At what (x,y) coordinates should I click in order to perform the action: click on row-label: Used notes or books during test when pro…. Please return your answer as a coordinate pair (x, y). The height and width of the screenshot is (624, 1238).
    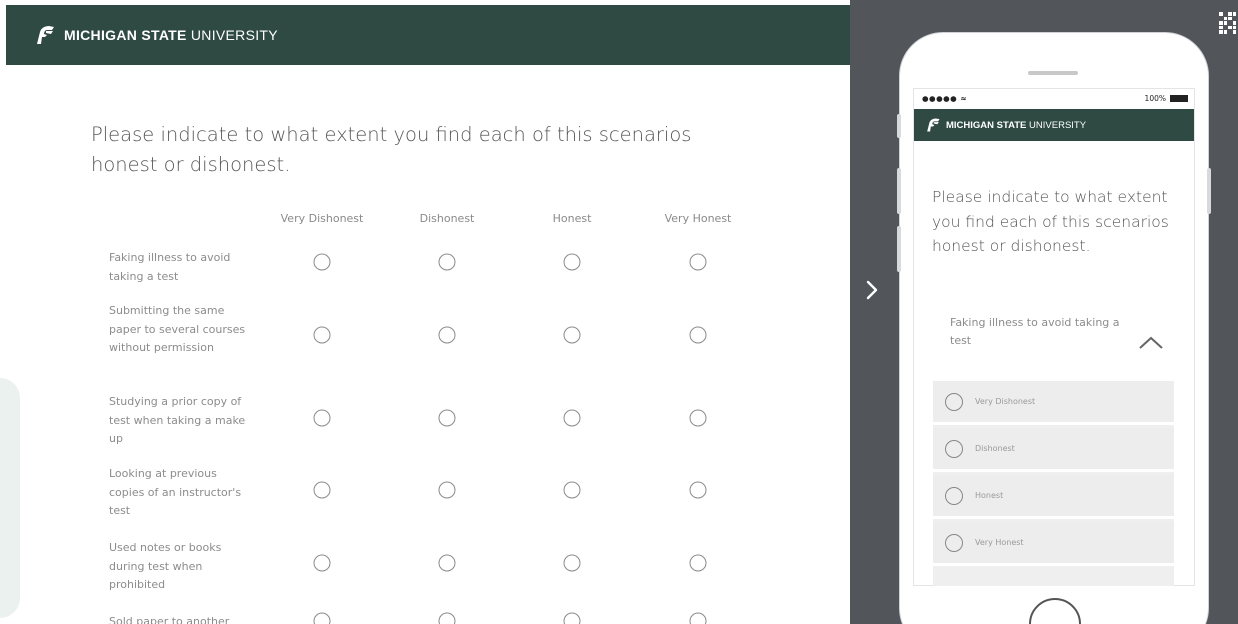
    Looking at the image, I should click on (165, 566).